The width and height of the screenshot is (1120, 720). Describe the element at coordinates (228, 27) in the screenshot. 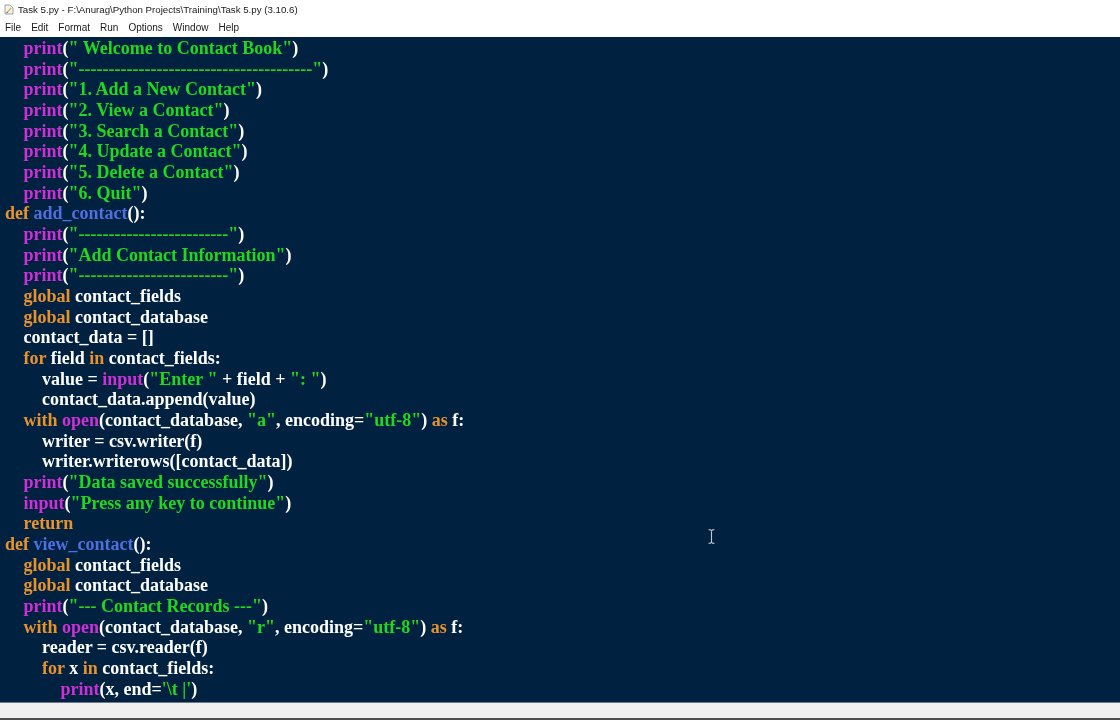

I see `menu-item: Help` at that location.